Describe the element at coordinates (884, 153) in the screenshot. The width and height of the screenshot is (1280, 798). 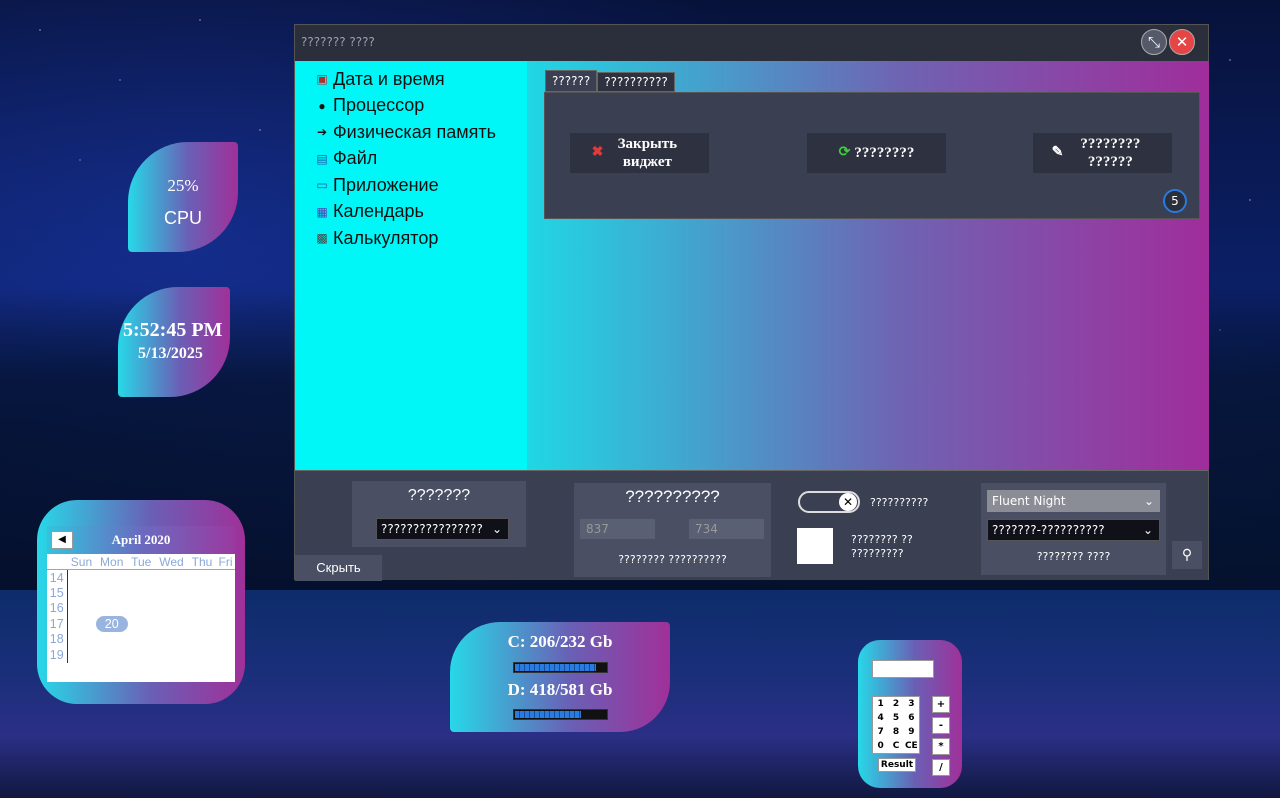
I see `button-label: ????????` at that location.